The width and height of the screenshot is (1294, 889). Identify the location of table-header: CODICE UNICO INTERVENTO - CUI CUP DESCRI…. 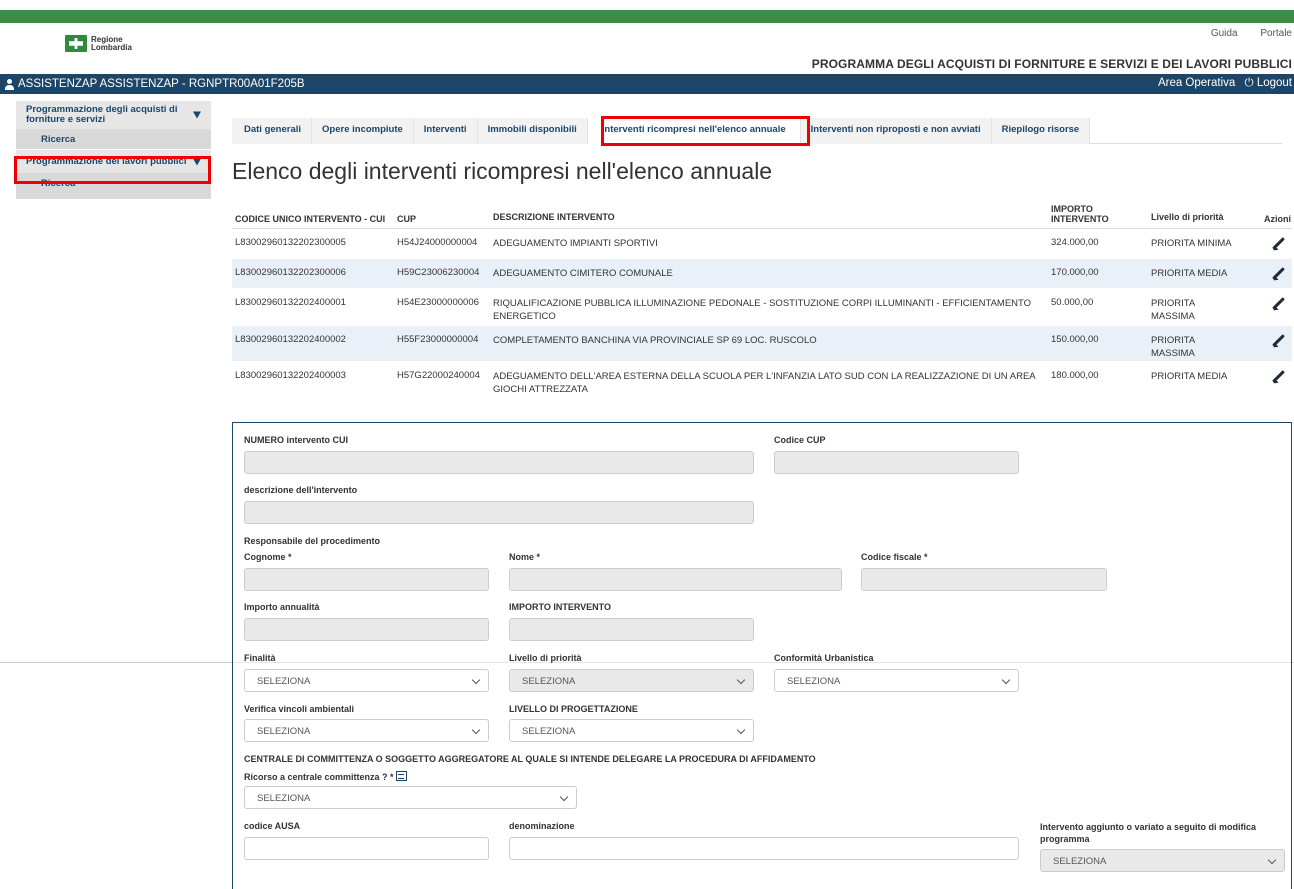
(762, 212).